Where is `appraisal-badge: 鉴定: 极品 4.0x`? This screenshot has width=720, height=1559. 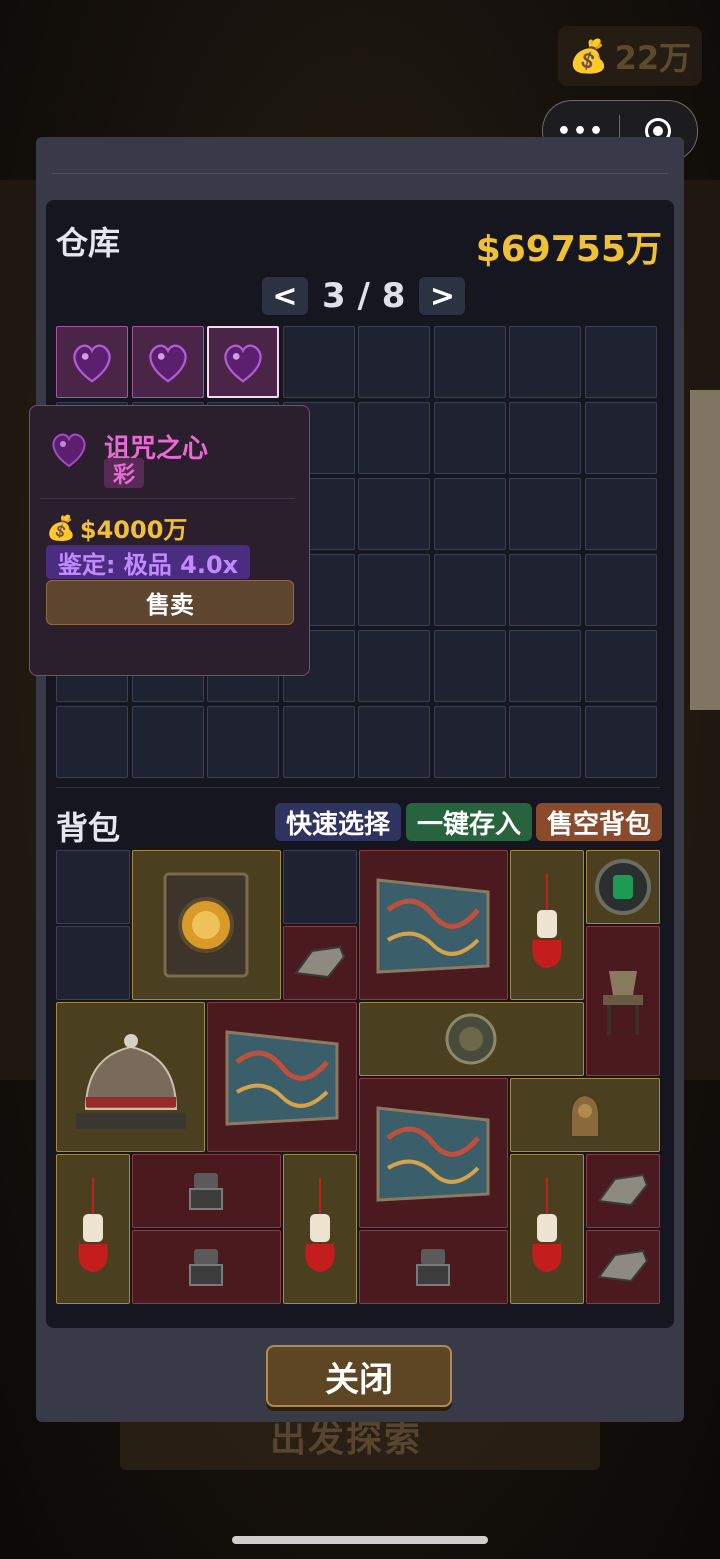
appraisal-badge: 鉴定: 极品 4.0x is located at coordinates (148, 562).